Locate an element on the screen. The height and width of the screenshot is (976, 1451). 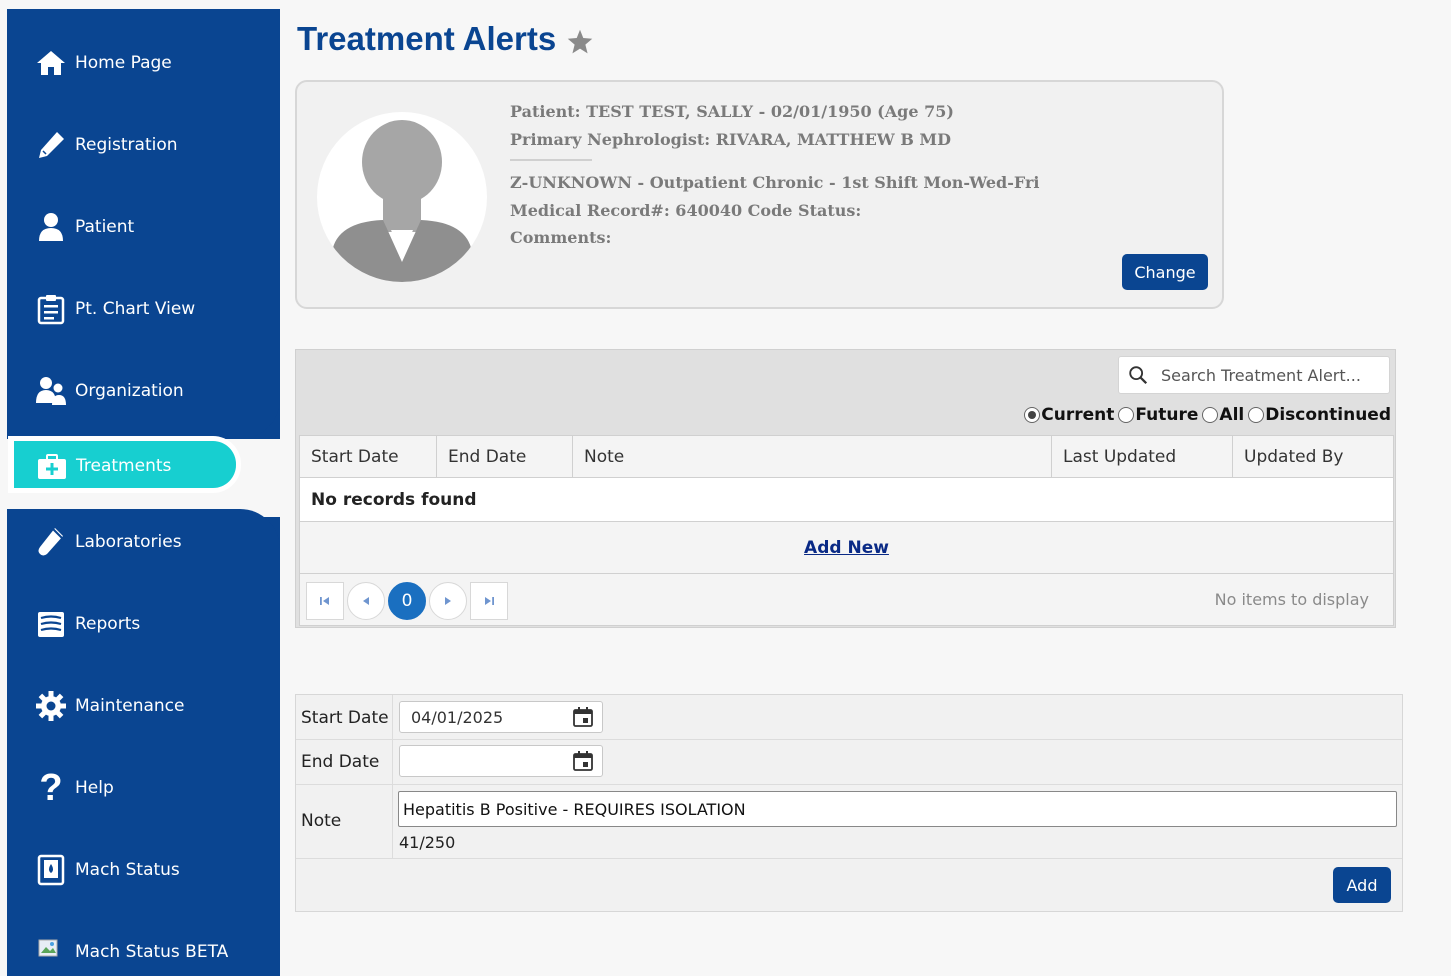
sidebar-item-mach-status-beta: Mach Status BETA is located at coordinates (130, 952).